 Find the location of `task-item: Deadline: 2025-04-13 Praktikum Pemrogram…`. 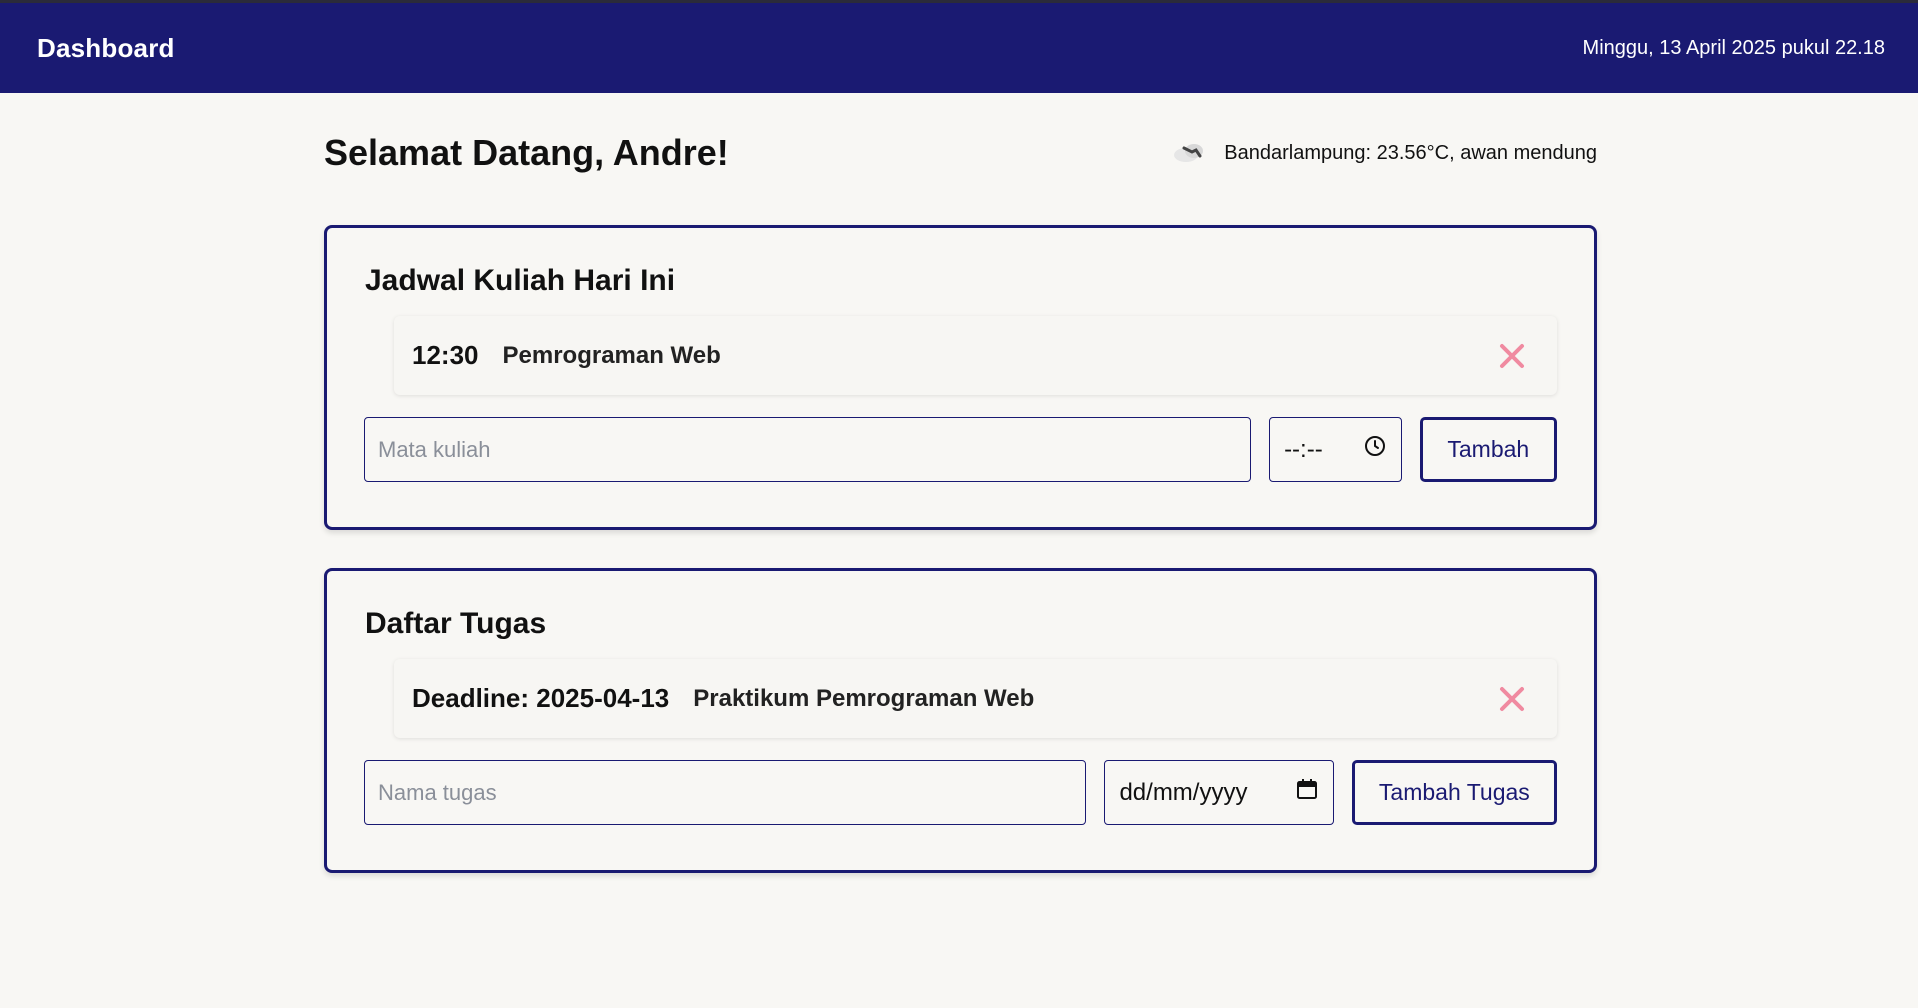

task-item: Deadline: 2025-04-13 Praktikum Pemrogram… is located at coordinates (975, 698).